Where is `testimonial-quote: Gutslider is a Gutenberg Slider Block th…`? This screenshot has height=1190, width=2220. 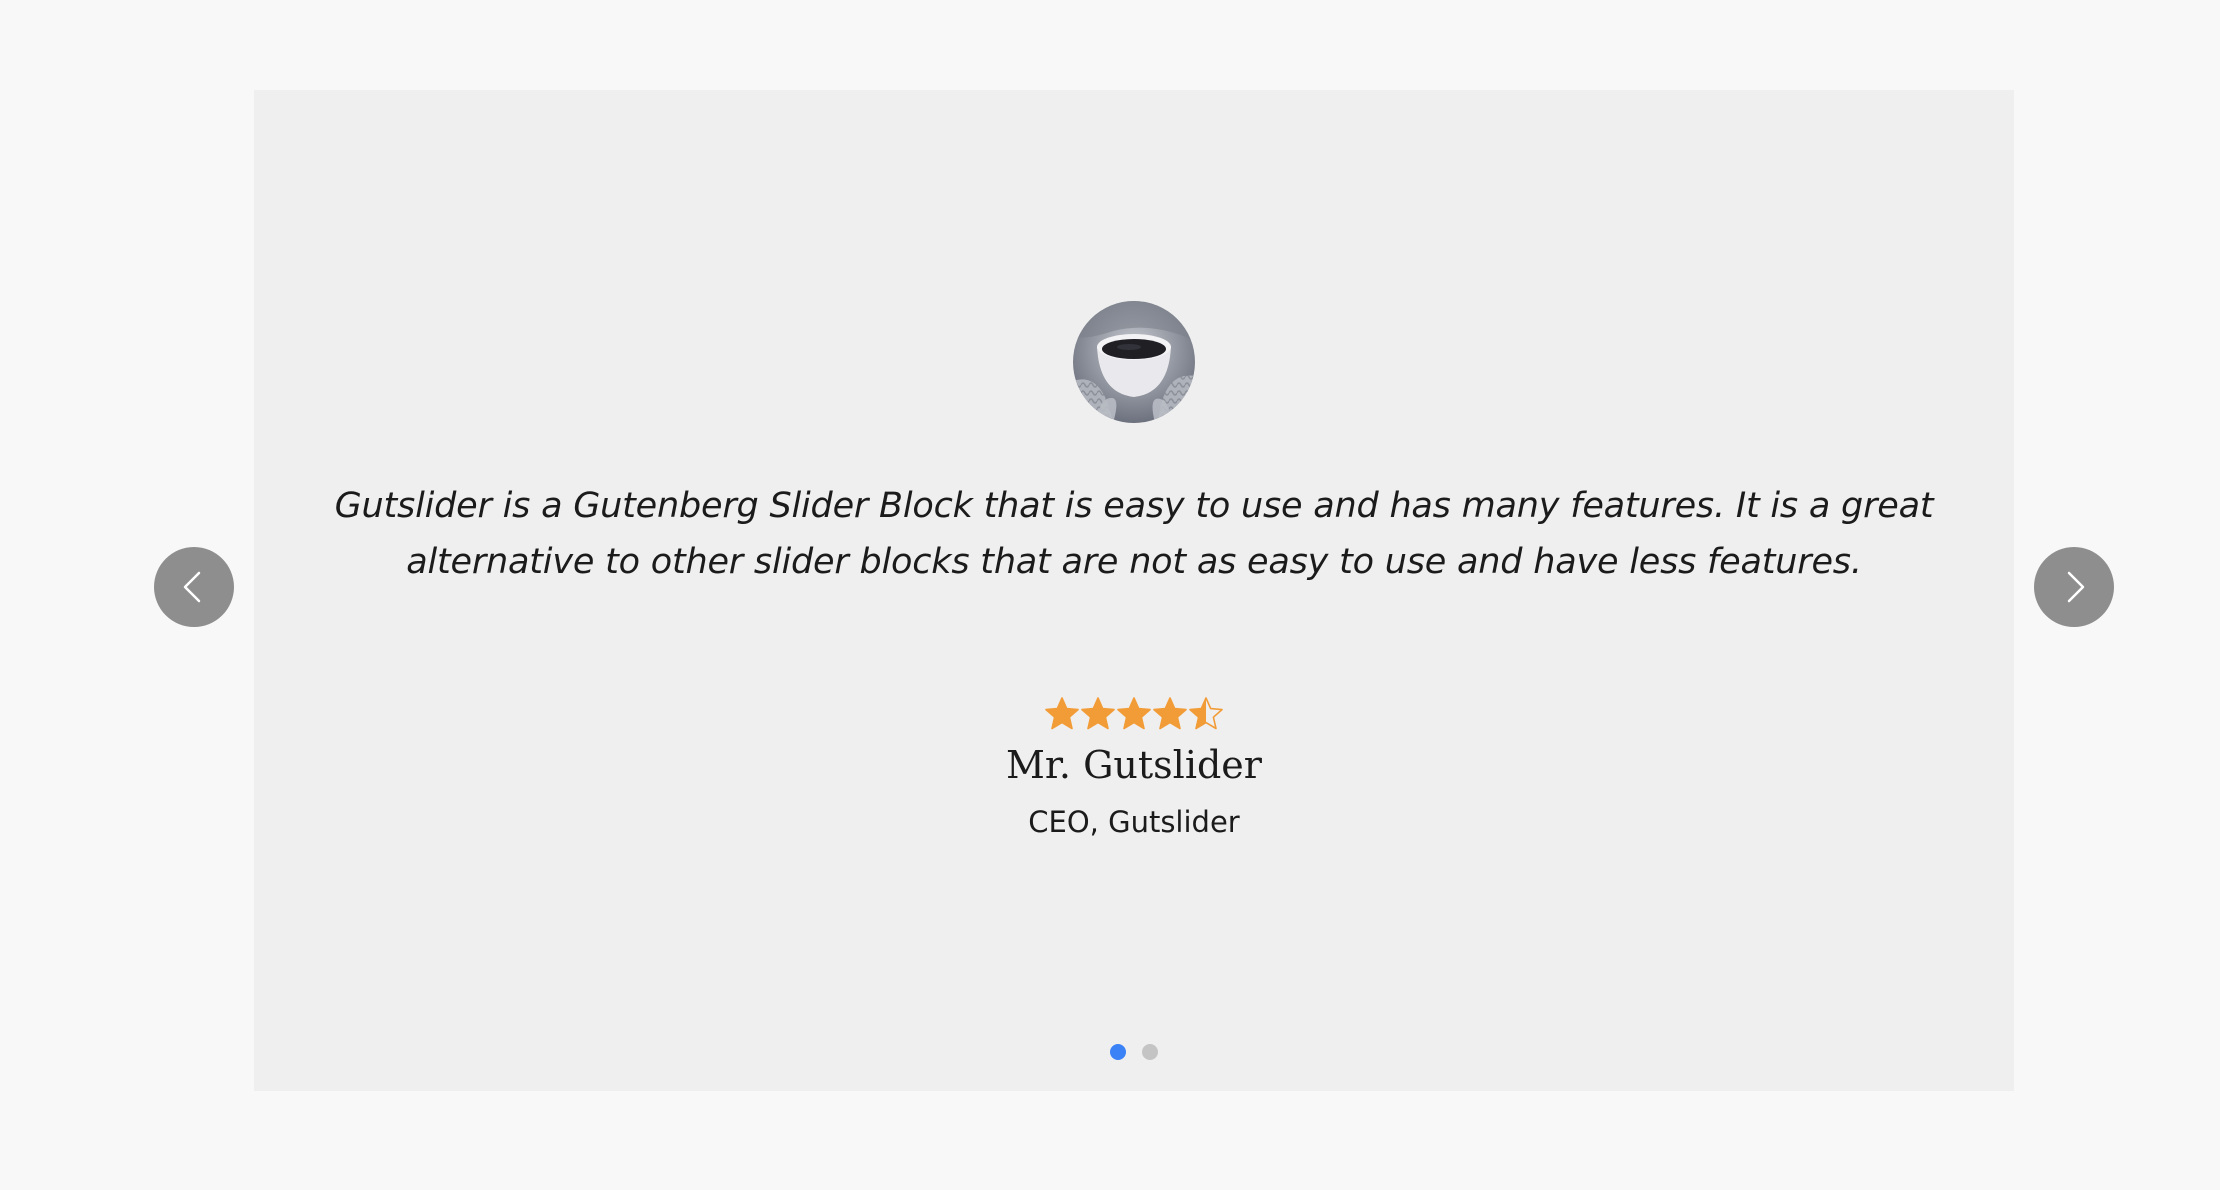
testimonial-quote: Gutslider is a Gutenberg Slider Block th… is located at coordinates (1134, 534).